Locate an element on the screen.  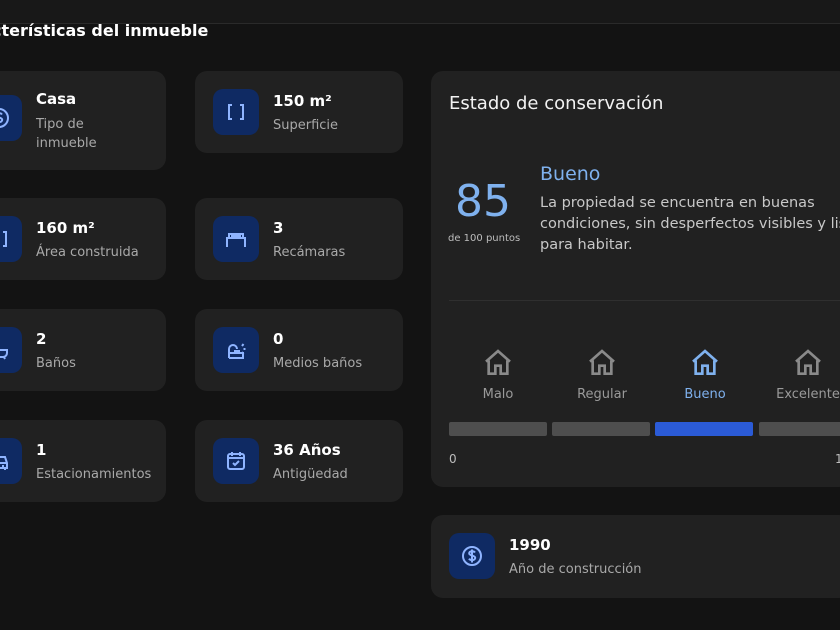
feature-card-property-type: Casa Tipo de inmueble is located at coordinates (83, 120).